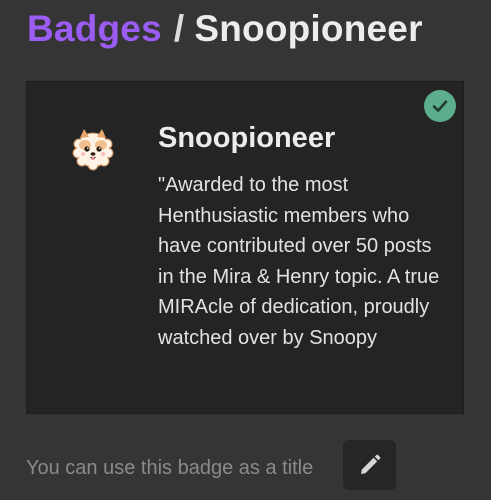  I want to click on title-hint-text: You can use this badge as a title, so click(170, 468).